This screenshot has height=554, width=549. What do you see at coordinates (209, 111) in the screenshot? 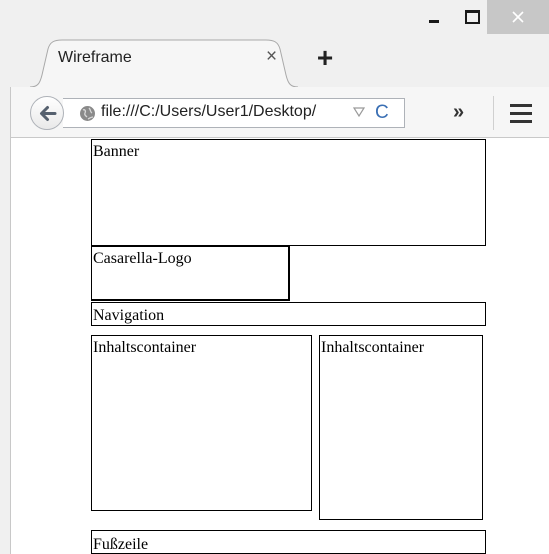
I see `url-text: file:///C:/Users/User1/Desktop/` at bounding box center [209, 111].